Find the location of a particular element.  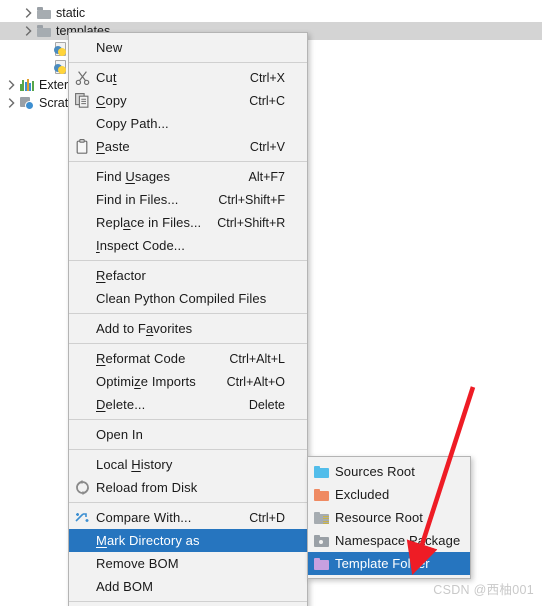

menu-item-label: Local History is located at coordinates (134, 464).